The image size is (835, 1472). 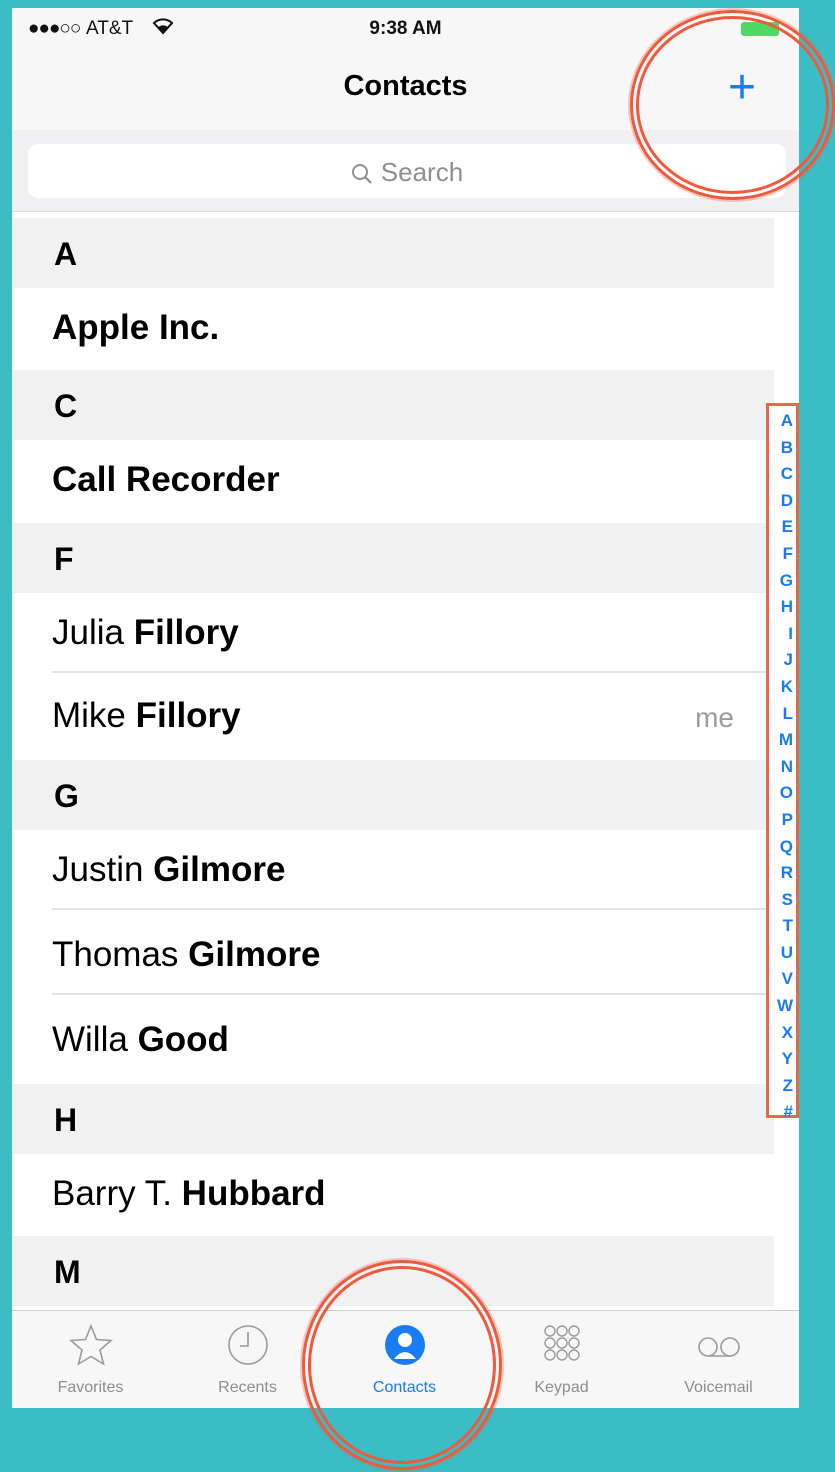 What do you see at coordinates (93, 632) in the screenshot?
I see `contact-first-name: Julia` at bounding box center [93, 632].